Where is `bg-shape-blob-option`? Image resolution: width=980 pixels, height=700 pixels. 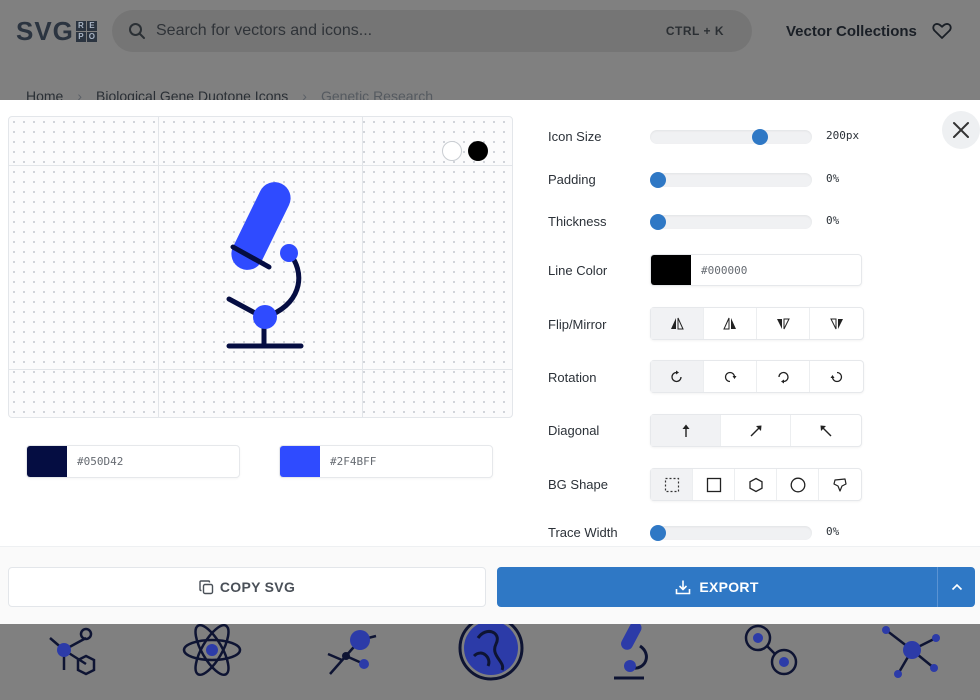
bg-shape-blob-option is located at coordinates (840, 484).